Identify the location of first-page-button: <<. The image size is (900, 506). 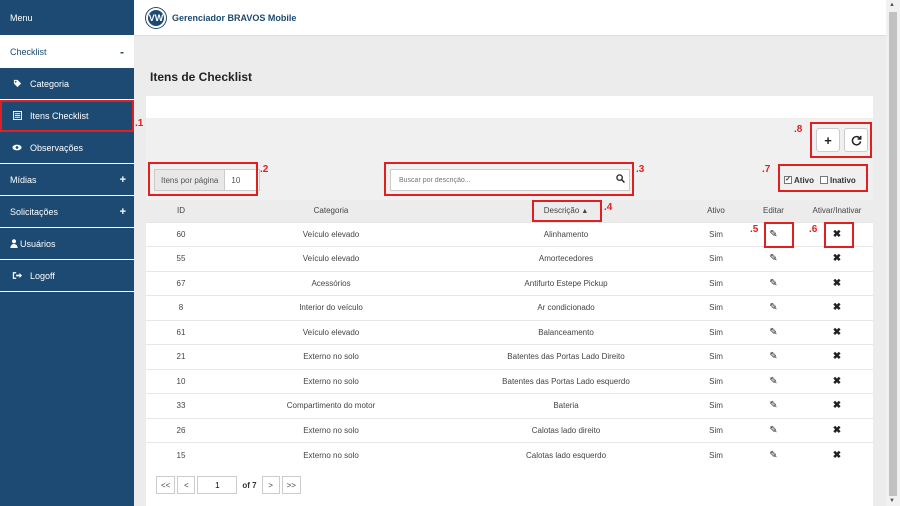
(166, 485).